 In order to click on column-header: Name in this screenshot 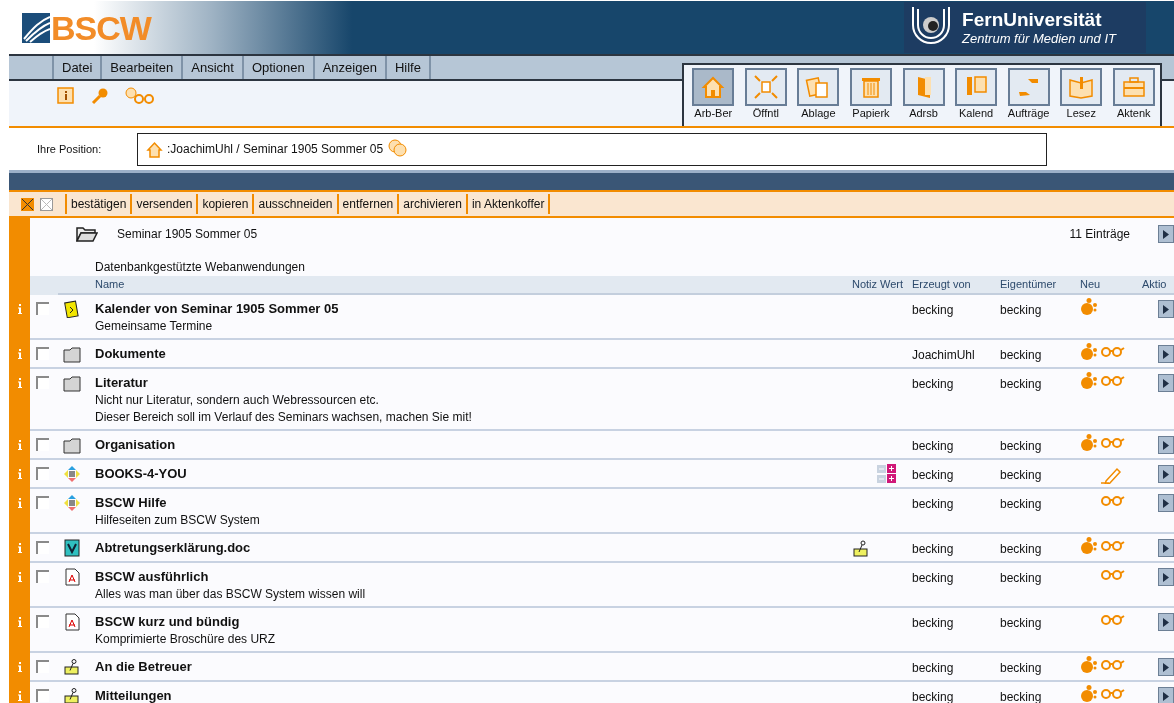, I will do `click(470, 284)`.